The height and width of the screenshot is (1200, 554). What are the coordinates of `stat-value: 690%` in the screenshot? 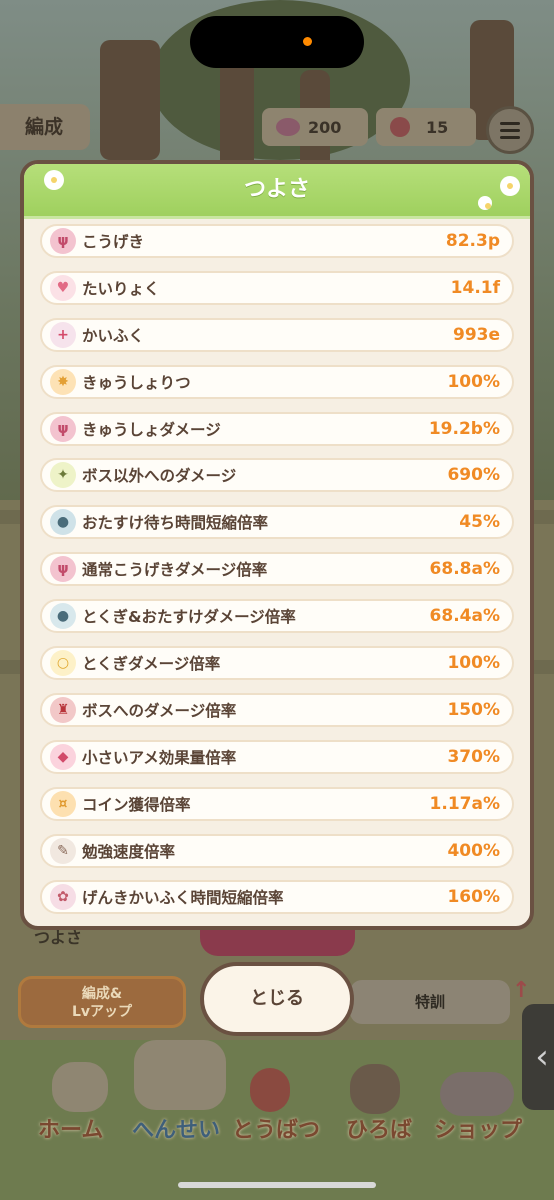 It's located at (473, 475).